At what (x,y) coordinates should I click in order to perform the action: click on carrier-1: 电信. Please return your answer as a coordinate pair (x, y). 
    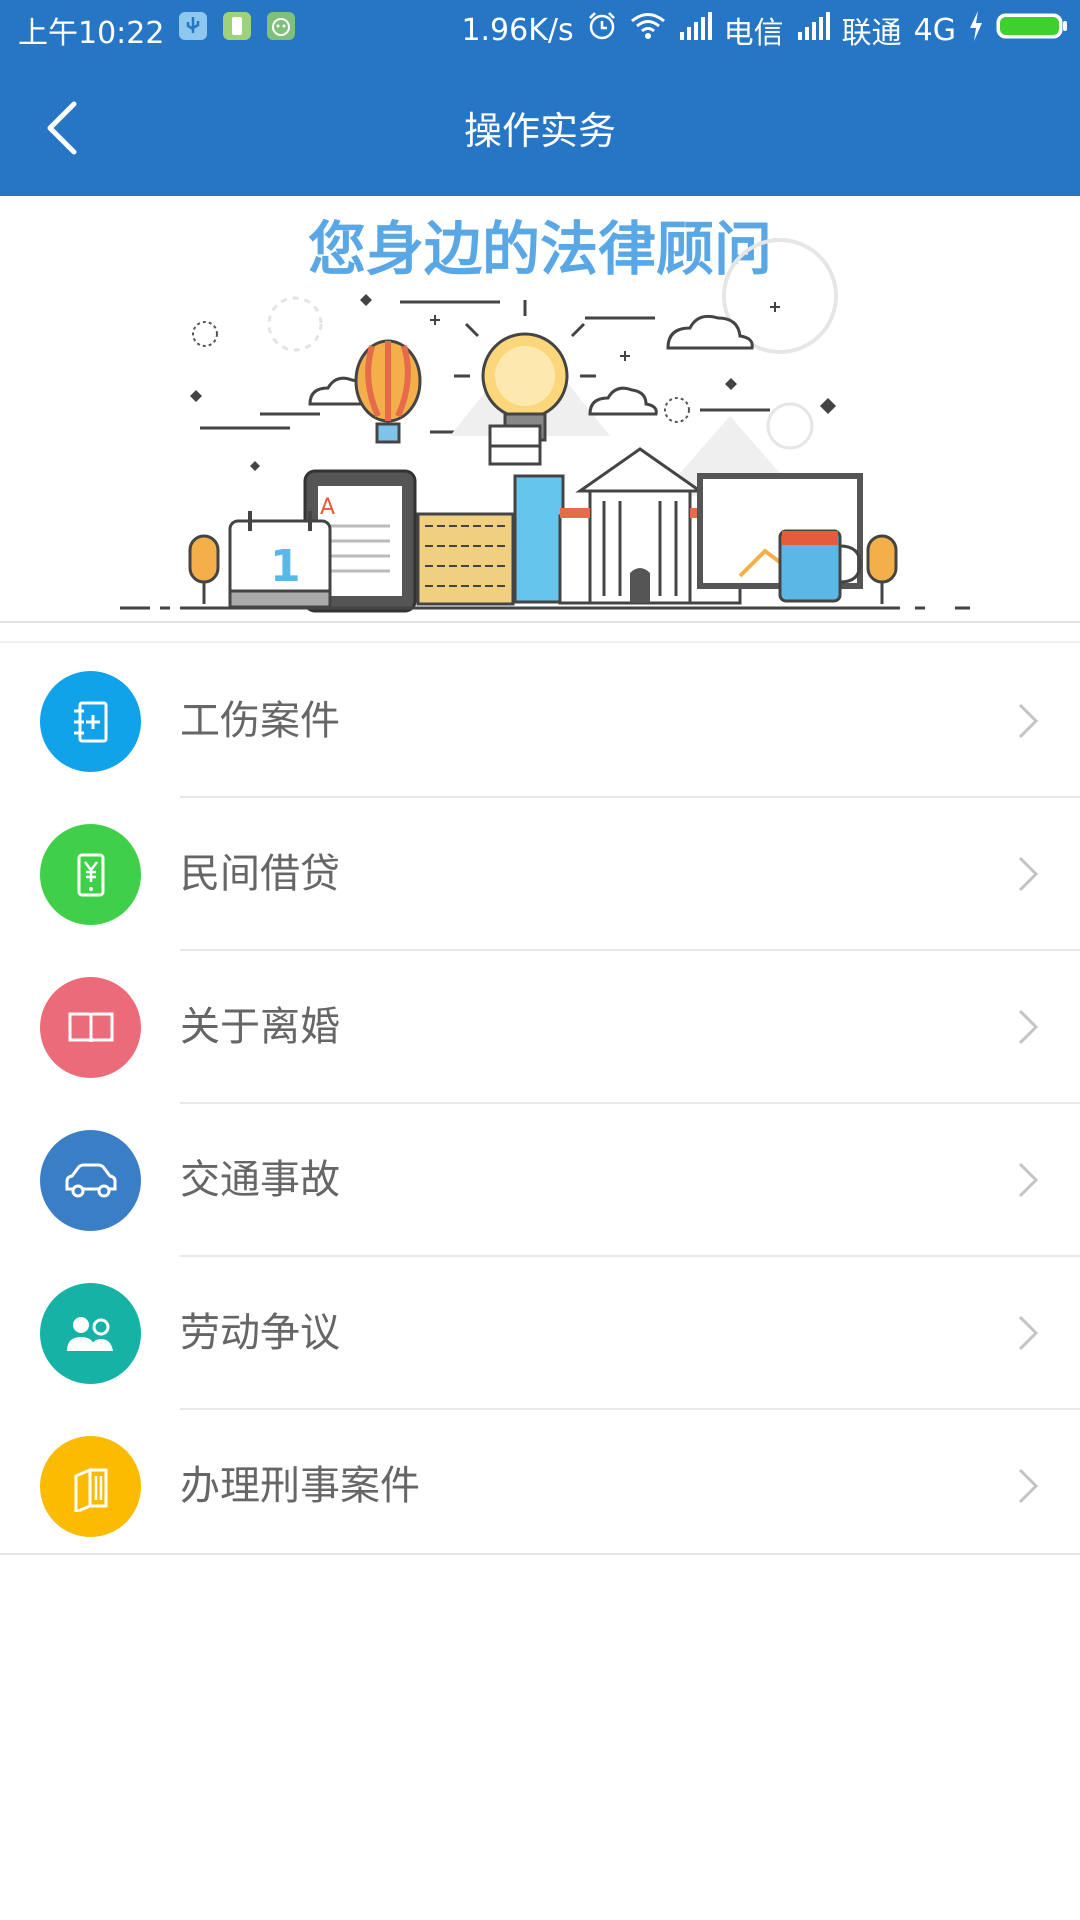
    Looking at the image, I should click on (753, 33).